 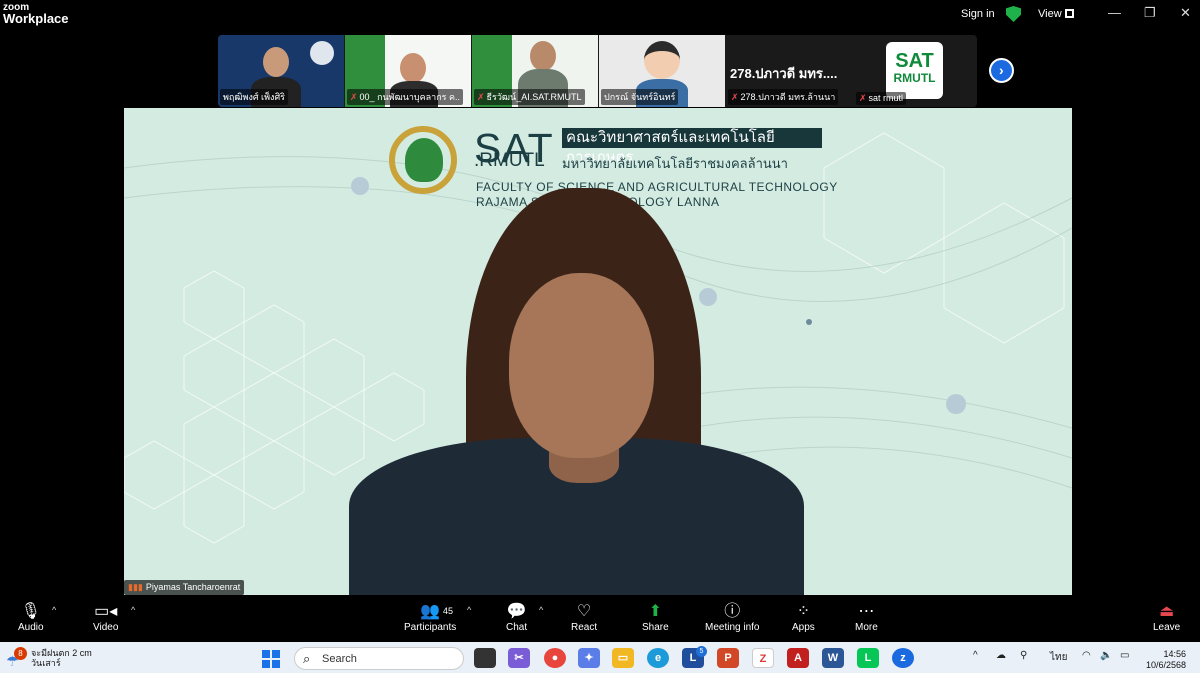 I want to click on next-page-button: ›, so click(x=1001, y=70).